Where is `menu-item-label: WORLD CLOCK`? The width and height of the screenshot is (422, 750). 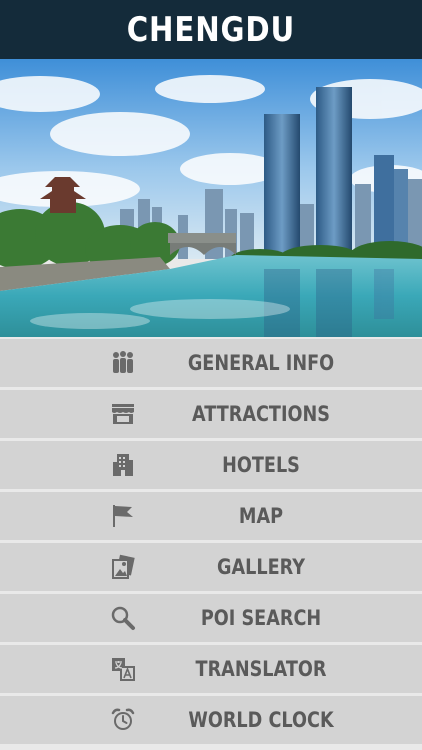 menu-item-label: WORLD CLOCK is located at coordinates (261, 720).